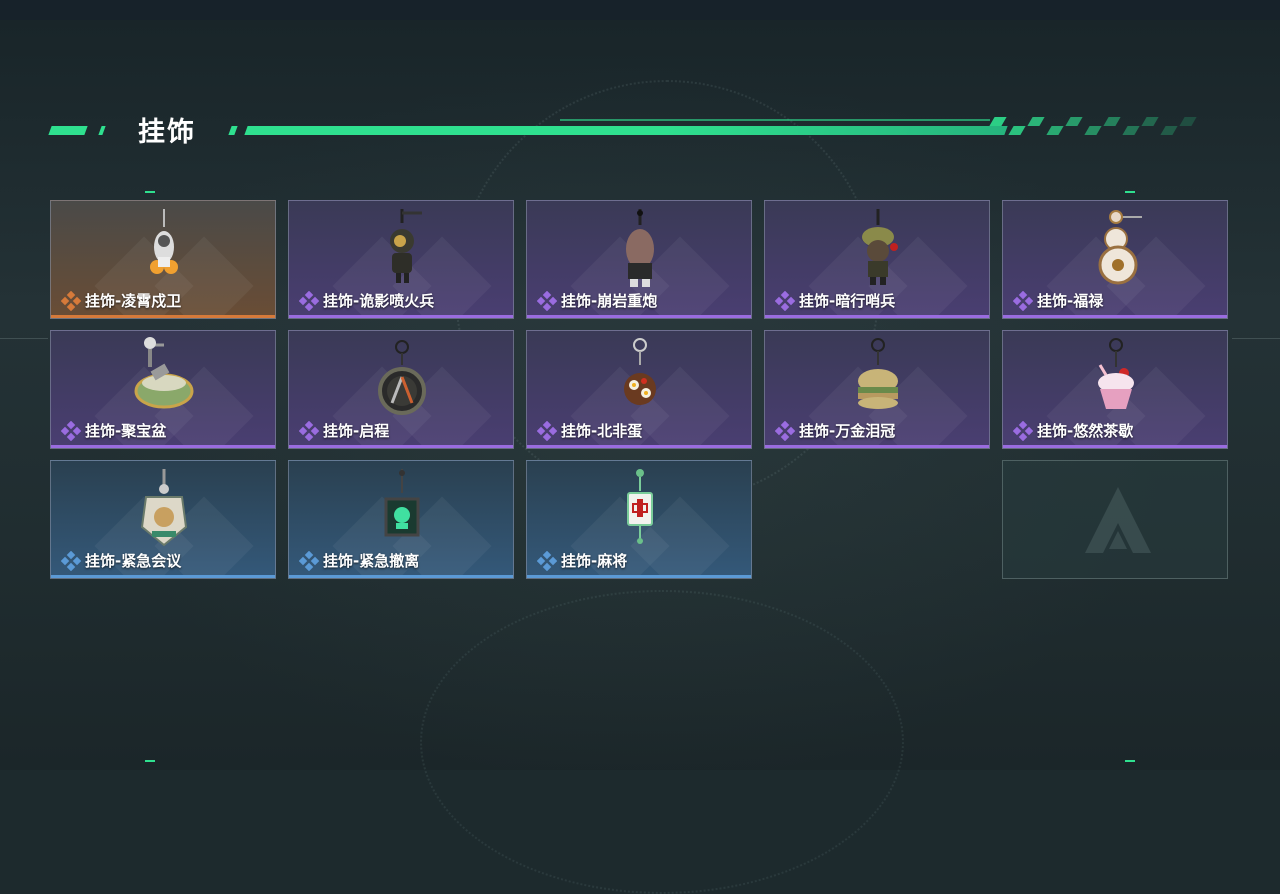 This screenshot has width=1280, height=894. What do you see at coordinates (640, 371) in the screenshot?
I see `shakshuka-pan-charm-icon` at bounding box center [640, 371].